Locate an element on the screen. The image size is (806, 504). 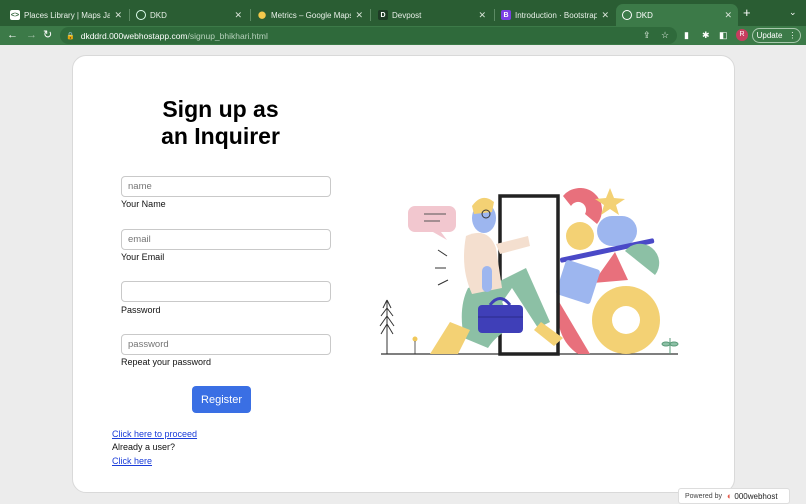
avatar: R is located at coordinates (742, 35).